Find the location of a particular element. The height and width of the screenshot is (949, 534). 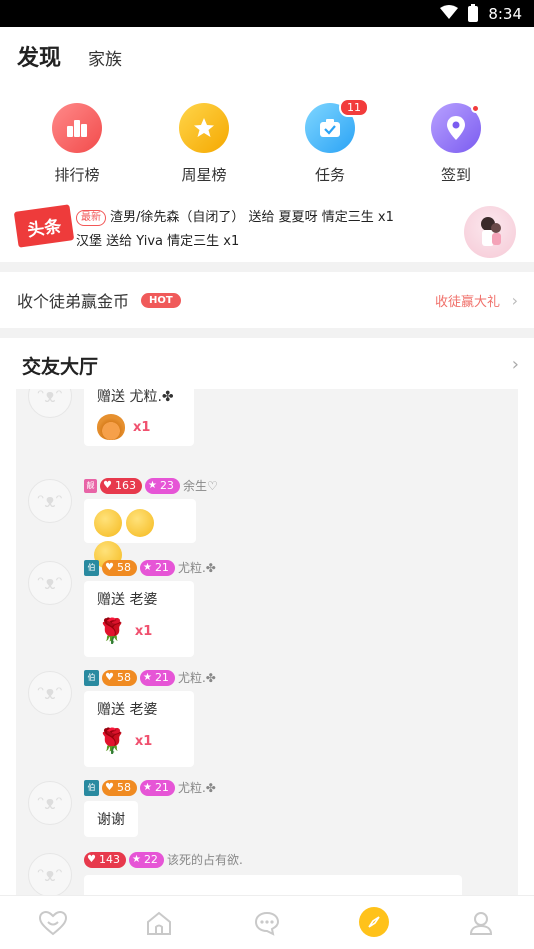

checkin-dot is located at coordinates (475, 108).